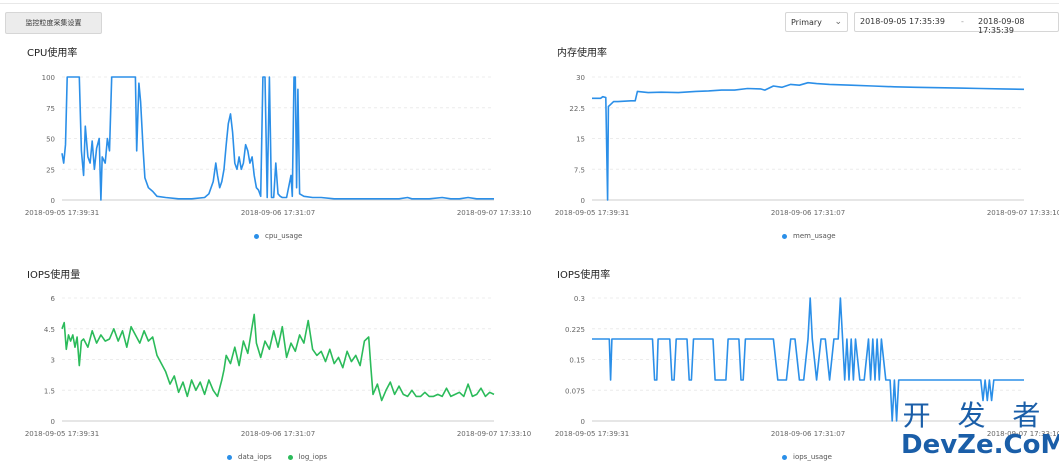 The width and height of the screenshot is (1059, 467). What do you see at coordinates (808, 213) in the screenshot?
I see `mem-xtick-label: 2018-09-06 17:31:07` at bounding box center [808, 213].